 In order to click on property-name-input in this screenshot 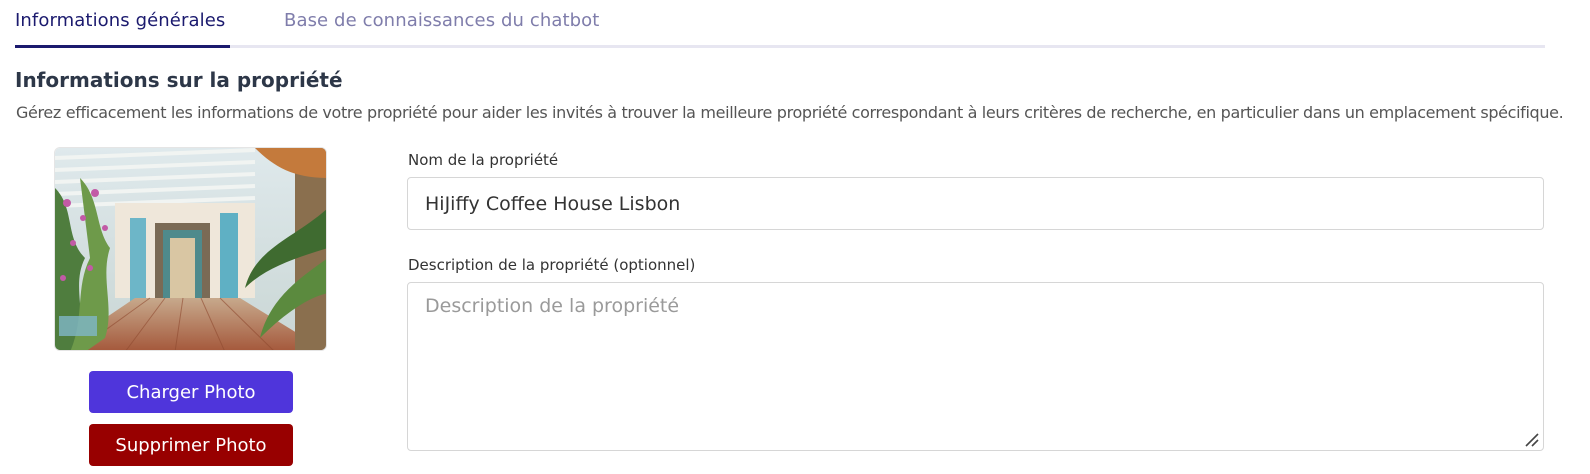, I will do `click(975, 203)`.